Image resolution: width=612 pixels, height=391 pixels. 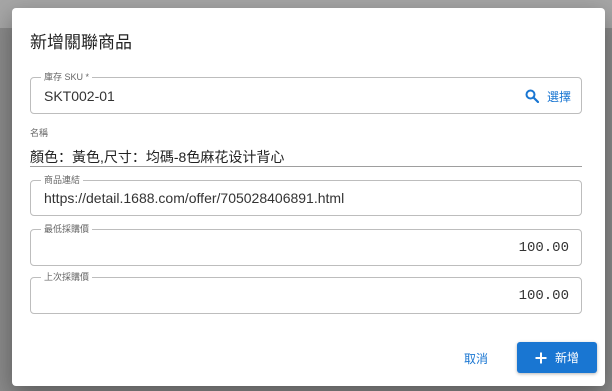 I want to click on select-sku-label: 選擇, so click(x=558, y=96).